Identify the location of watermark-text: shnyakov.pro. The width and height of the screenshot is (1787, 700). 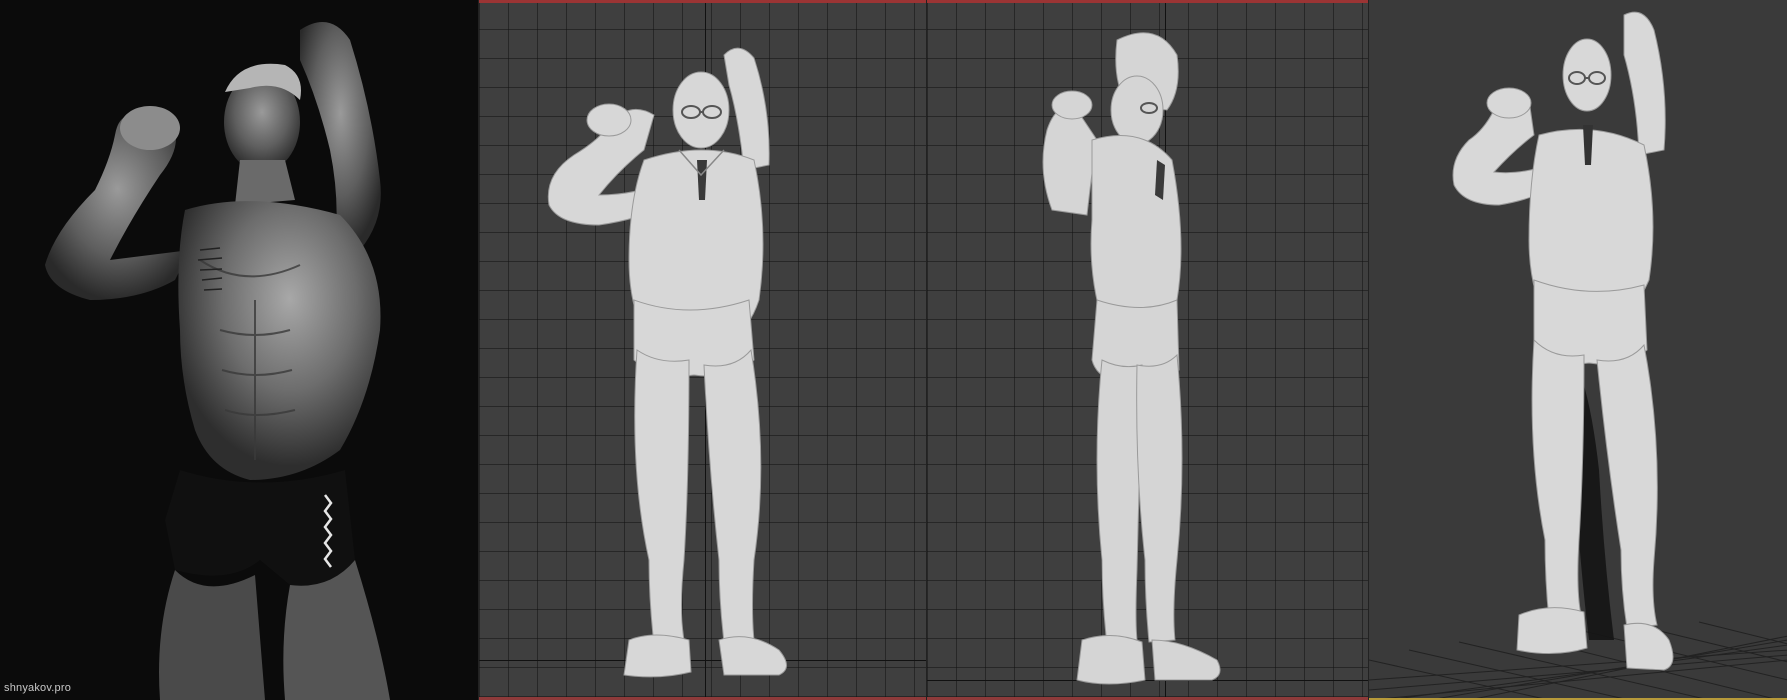
(38, 688).